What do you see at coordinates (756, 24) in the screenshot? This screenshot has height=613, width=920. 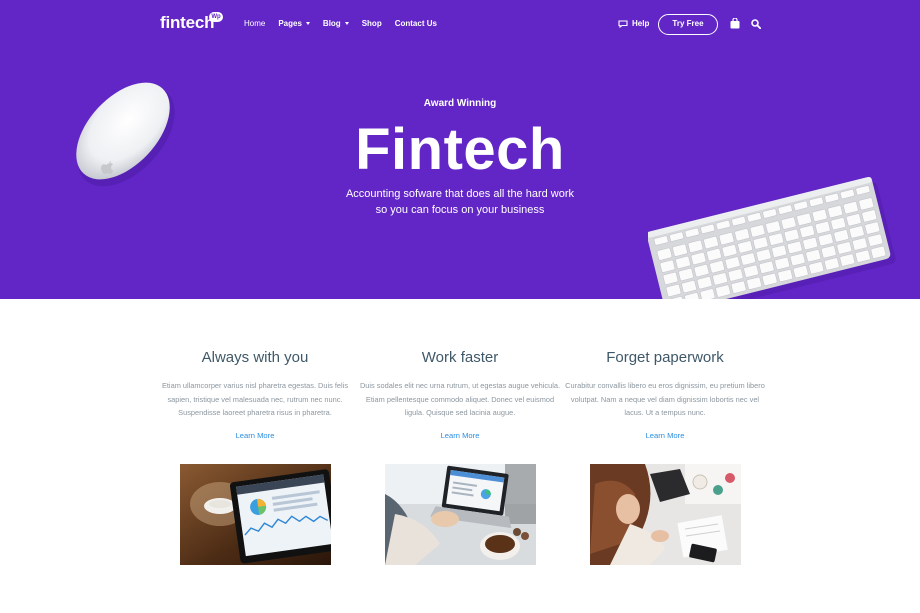 I see `search-icon` at bounding box center [756, 24].